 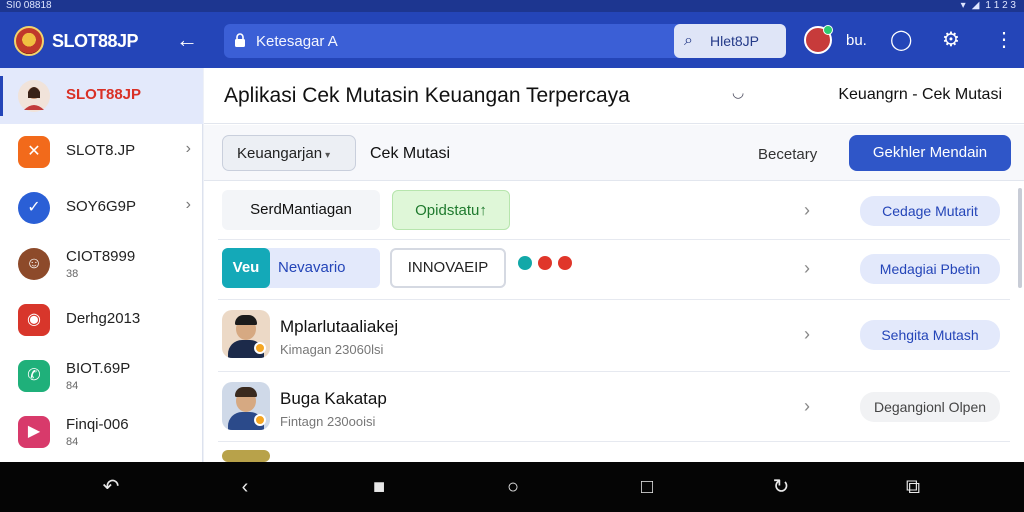 What do you see at coordinates (1004, 40) in the screenshot?
I see `more-vert-icon: ⋮` at bounding box center [1004, 40].